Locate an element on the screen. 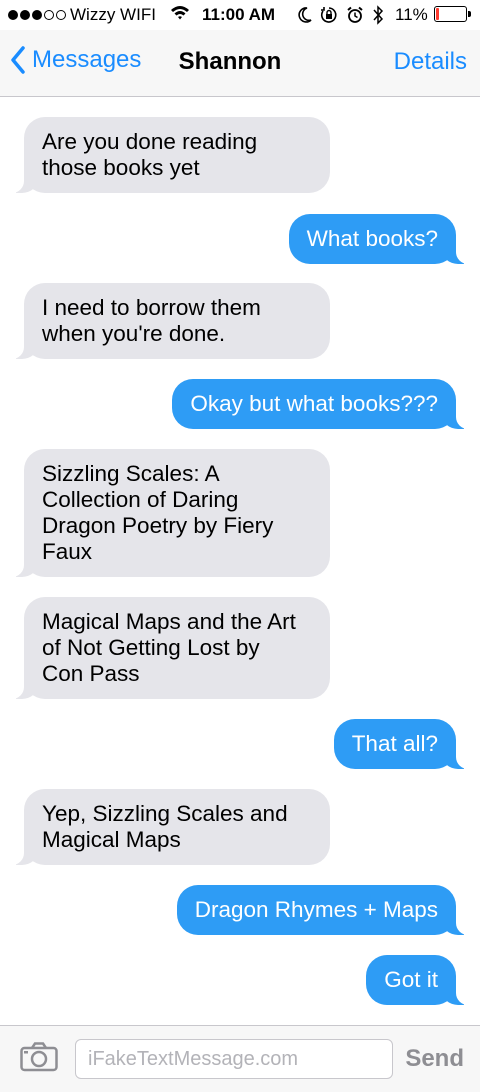 The image size is (480, 1092). wifi-icon is located at coordinates (180, 15).